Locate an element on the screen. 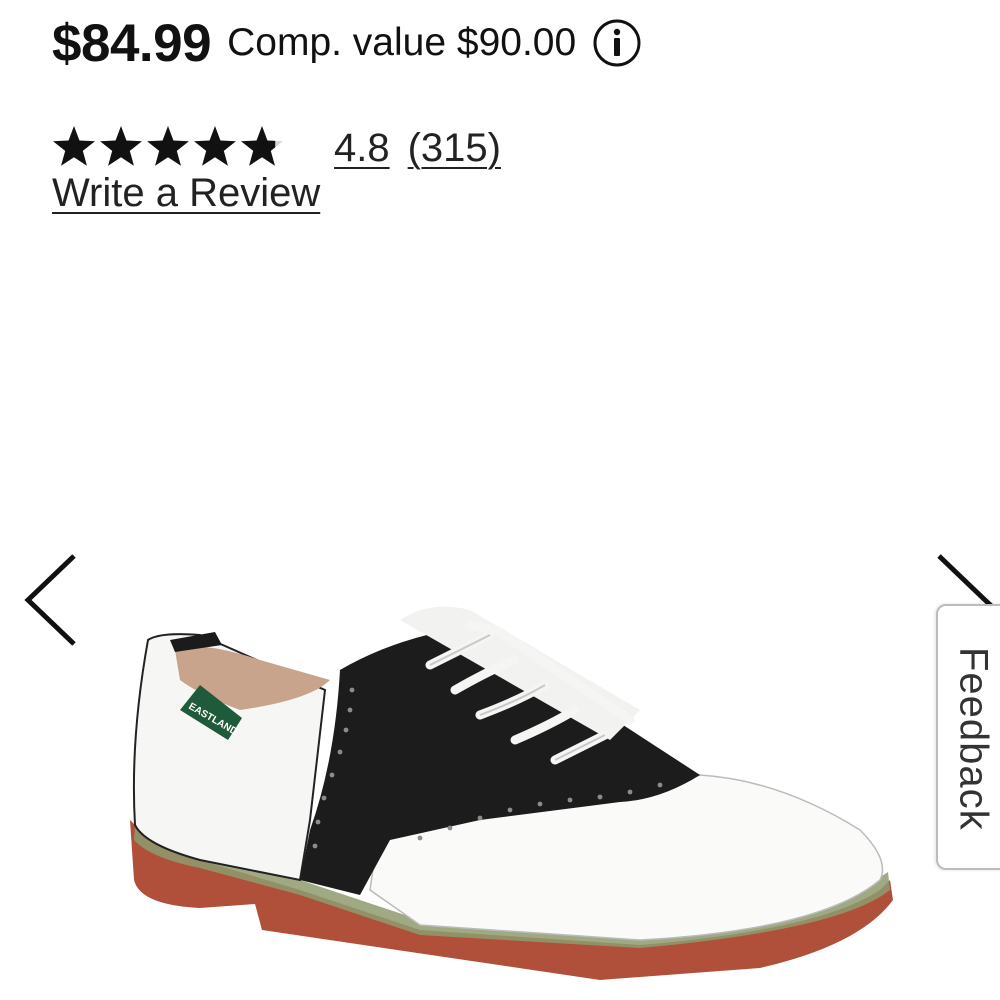  previous-image-button is located at coordinates (51, 600).